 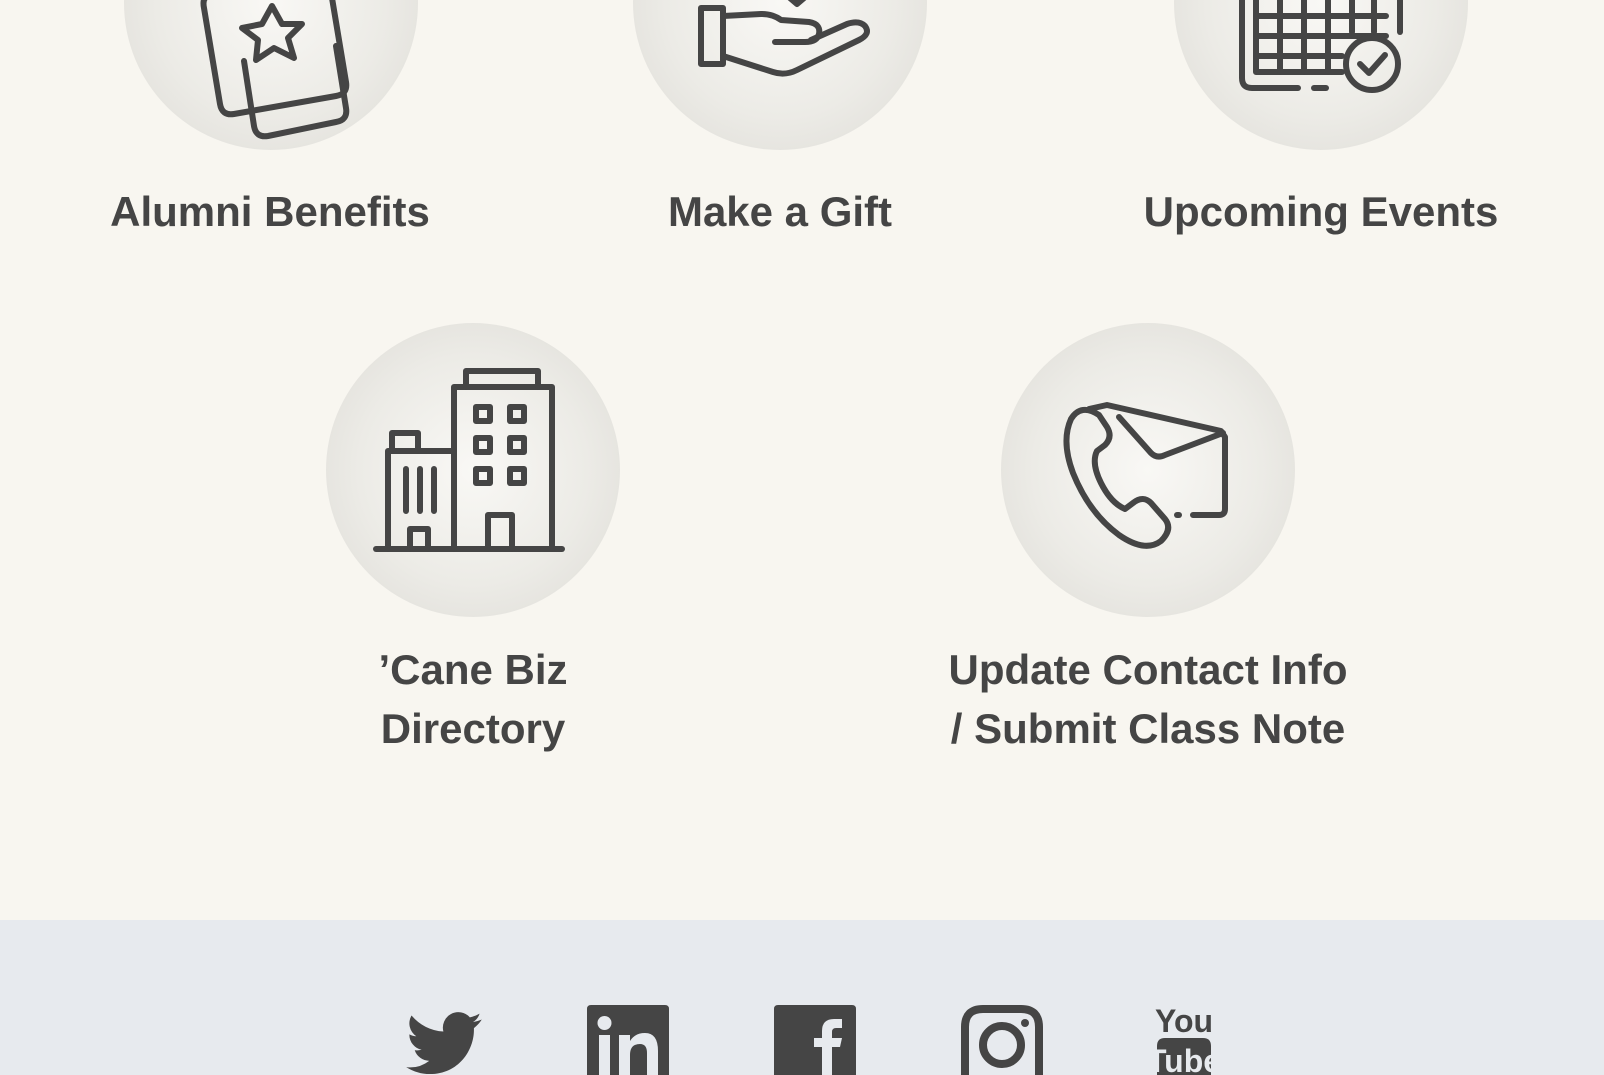 I want to click on instagram-icon, so click(x=1002, y=1040).